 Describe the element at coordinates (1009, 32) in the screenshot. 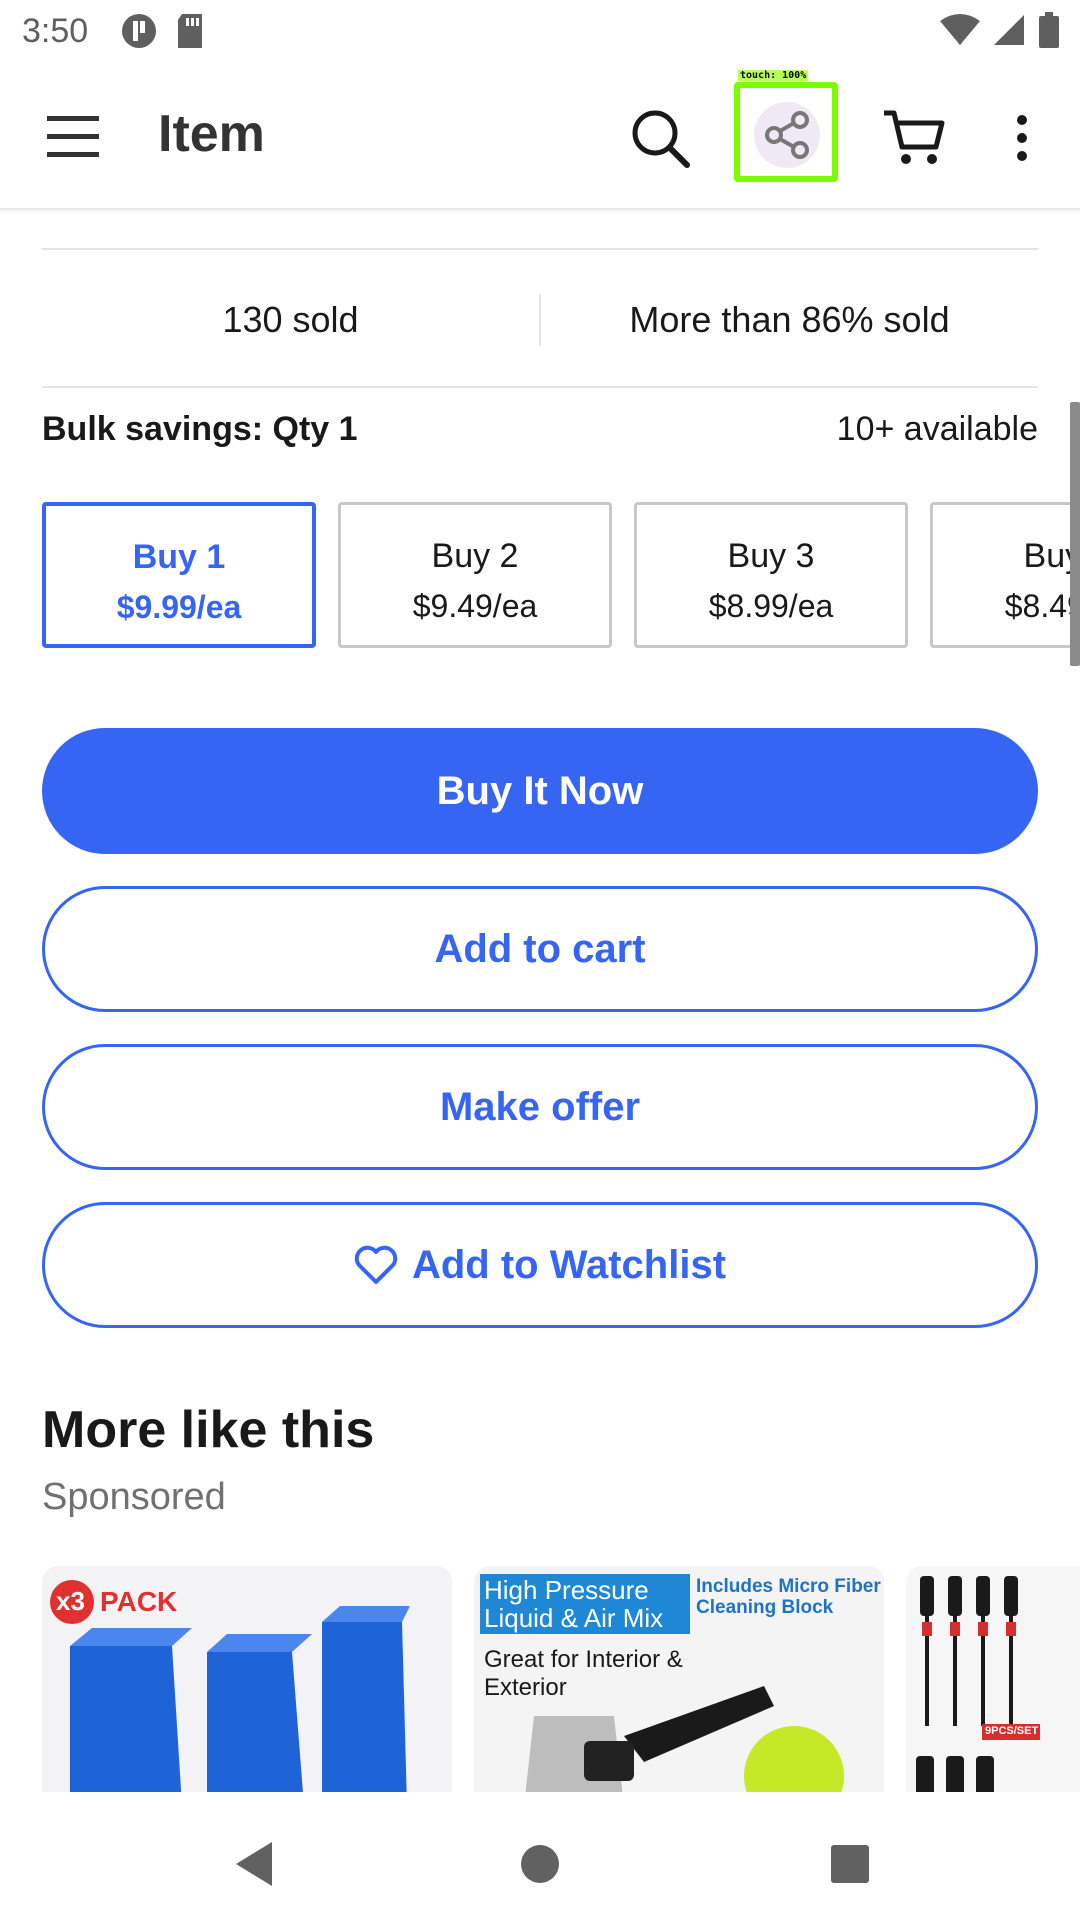

I see `signal-icon` at that location.